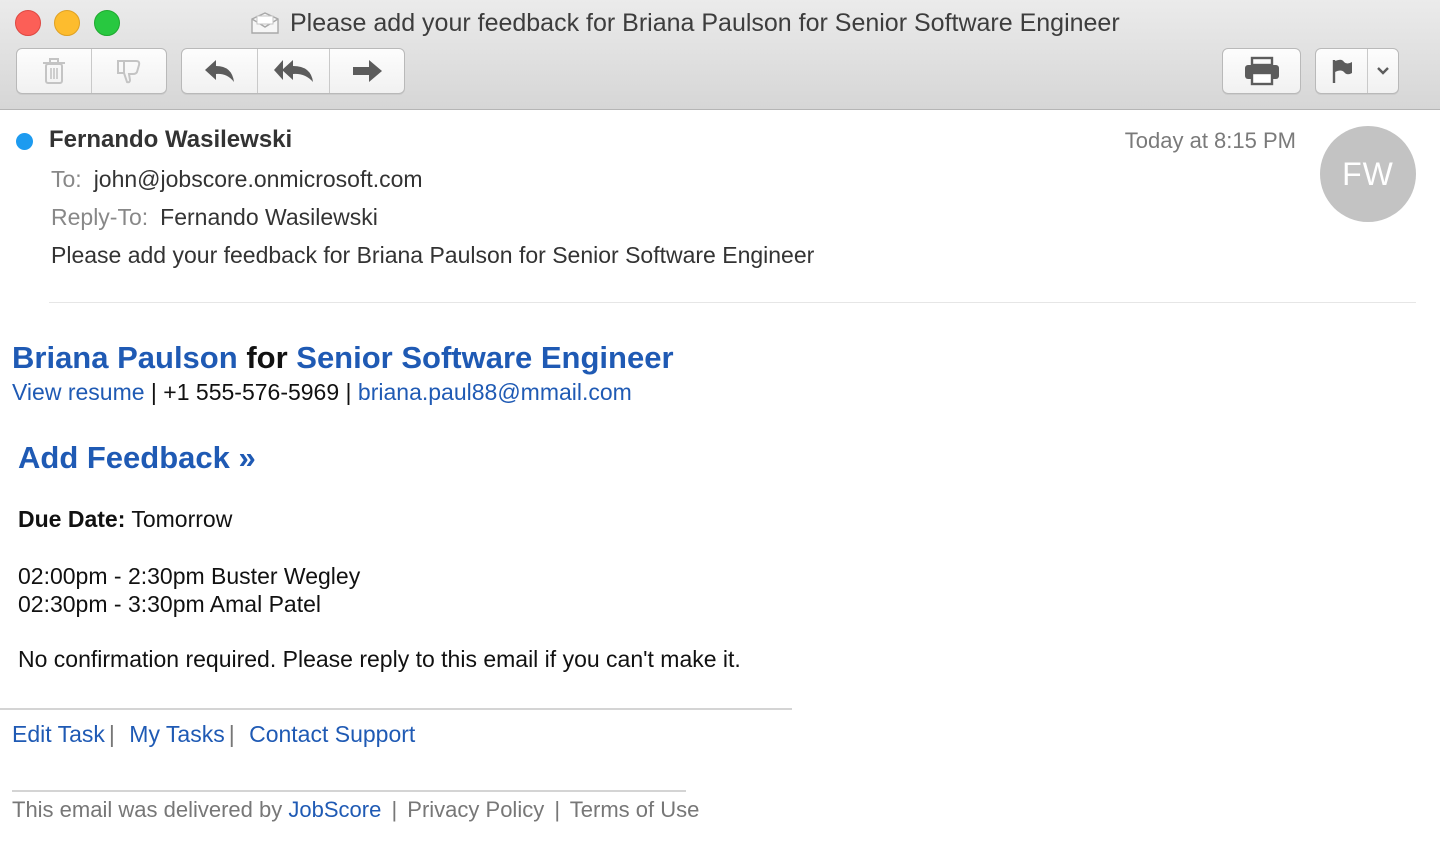  I want to click on sender-avatar: FW, so click(1368, 174).